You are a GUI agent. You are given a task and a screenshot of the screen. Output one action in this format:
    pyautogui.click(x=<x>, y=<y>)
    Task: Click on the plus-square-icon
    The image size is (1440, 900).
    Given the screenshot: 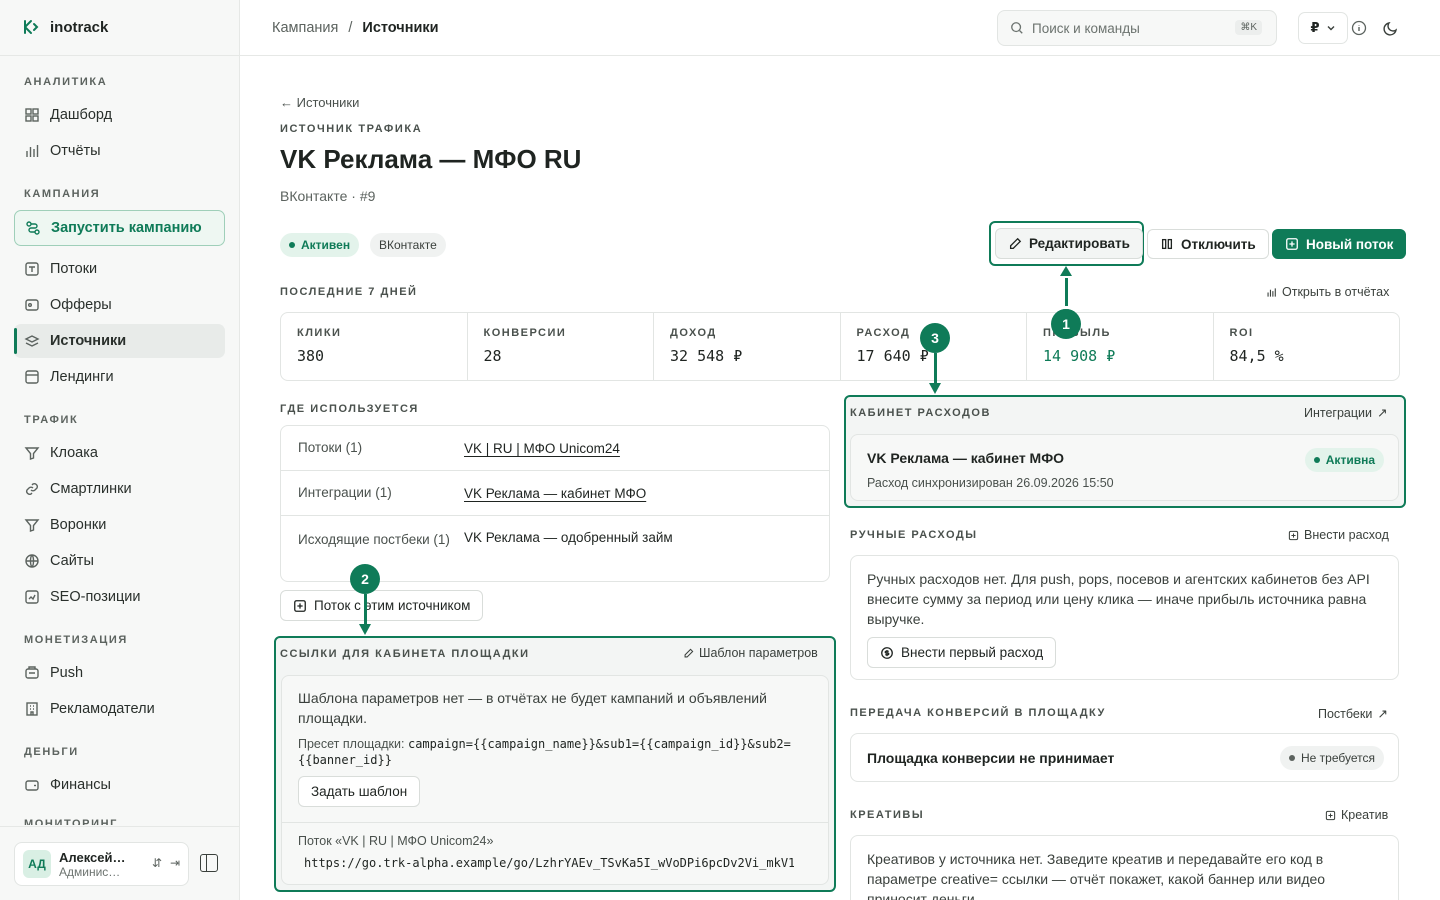 What is the action you would take?
    pyautogui.click(x=300, y=605)
    